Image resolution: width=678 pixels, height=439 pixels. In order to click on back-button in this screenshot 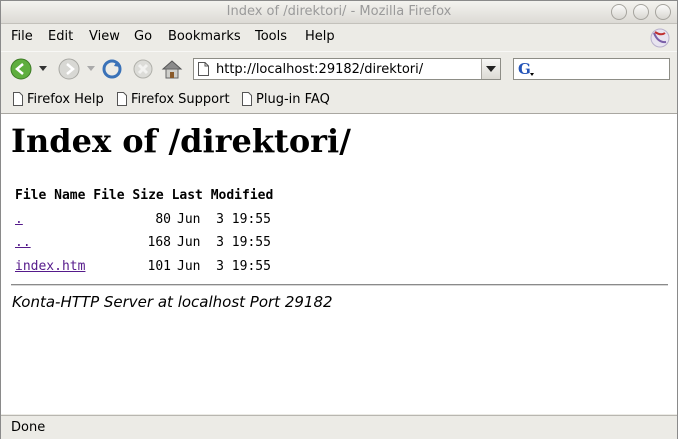, I will do `click(21, 69)`.